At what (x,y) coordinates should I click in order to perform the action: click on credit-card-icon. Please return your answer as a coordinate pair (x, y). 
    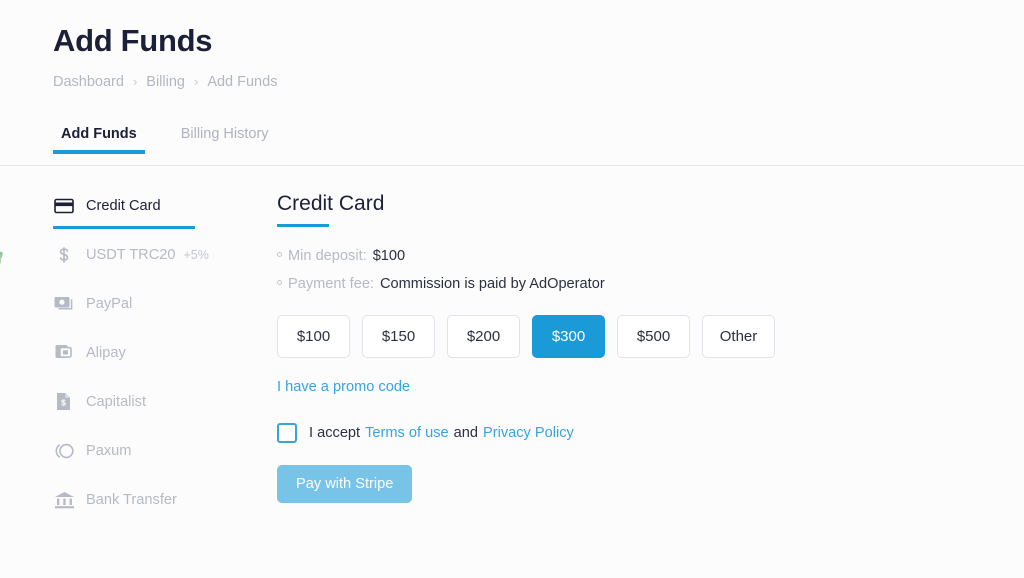
    Looking at the image, I should click on (64, 206).